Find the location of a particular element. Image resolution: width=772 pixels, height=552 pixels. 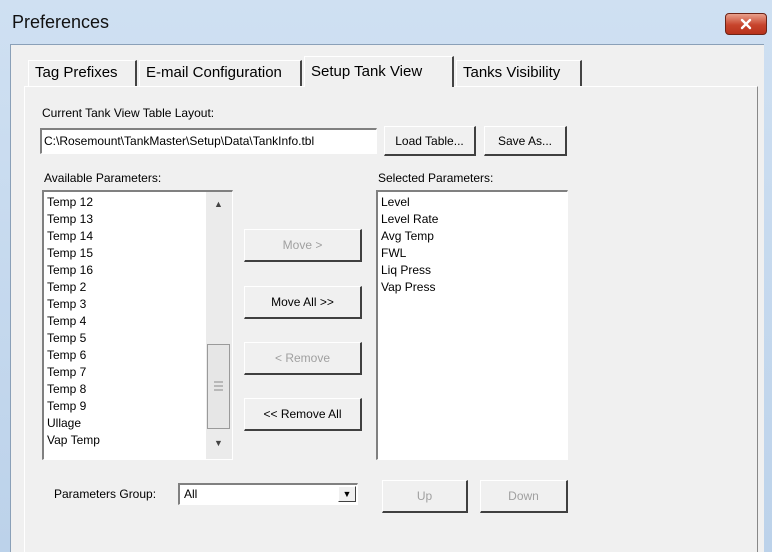

remove-button: < Remove is located at coordinates (303, 358).